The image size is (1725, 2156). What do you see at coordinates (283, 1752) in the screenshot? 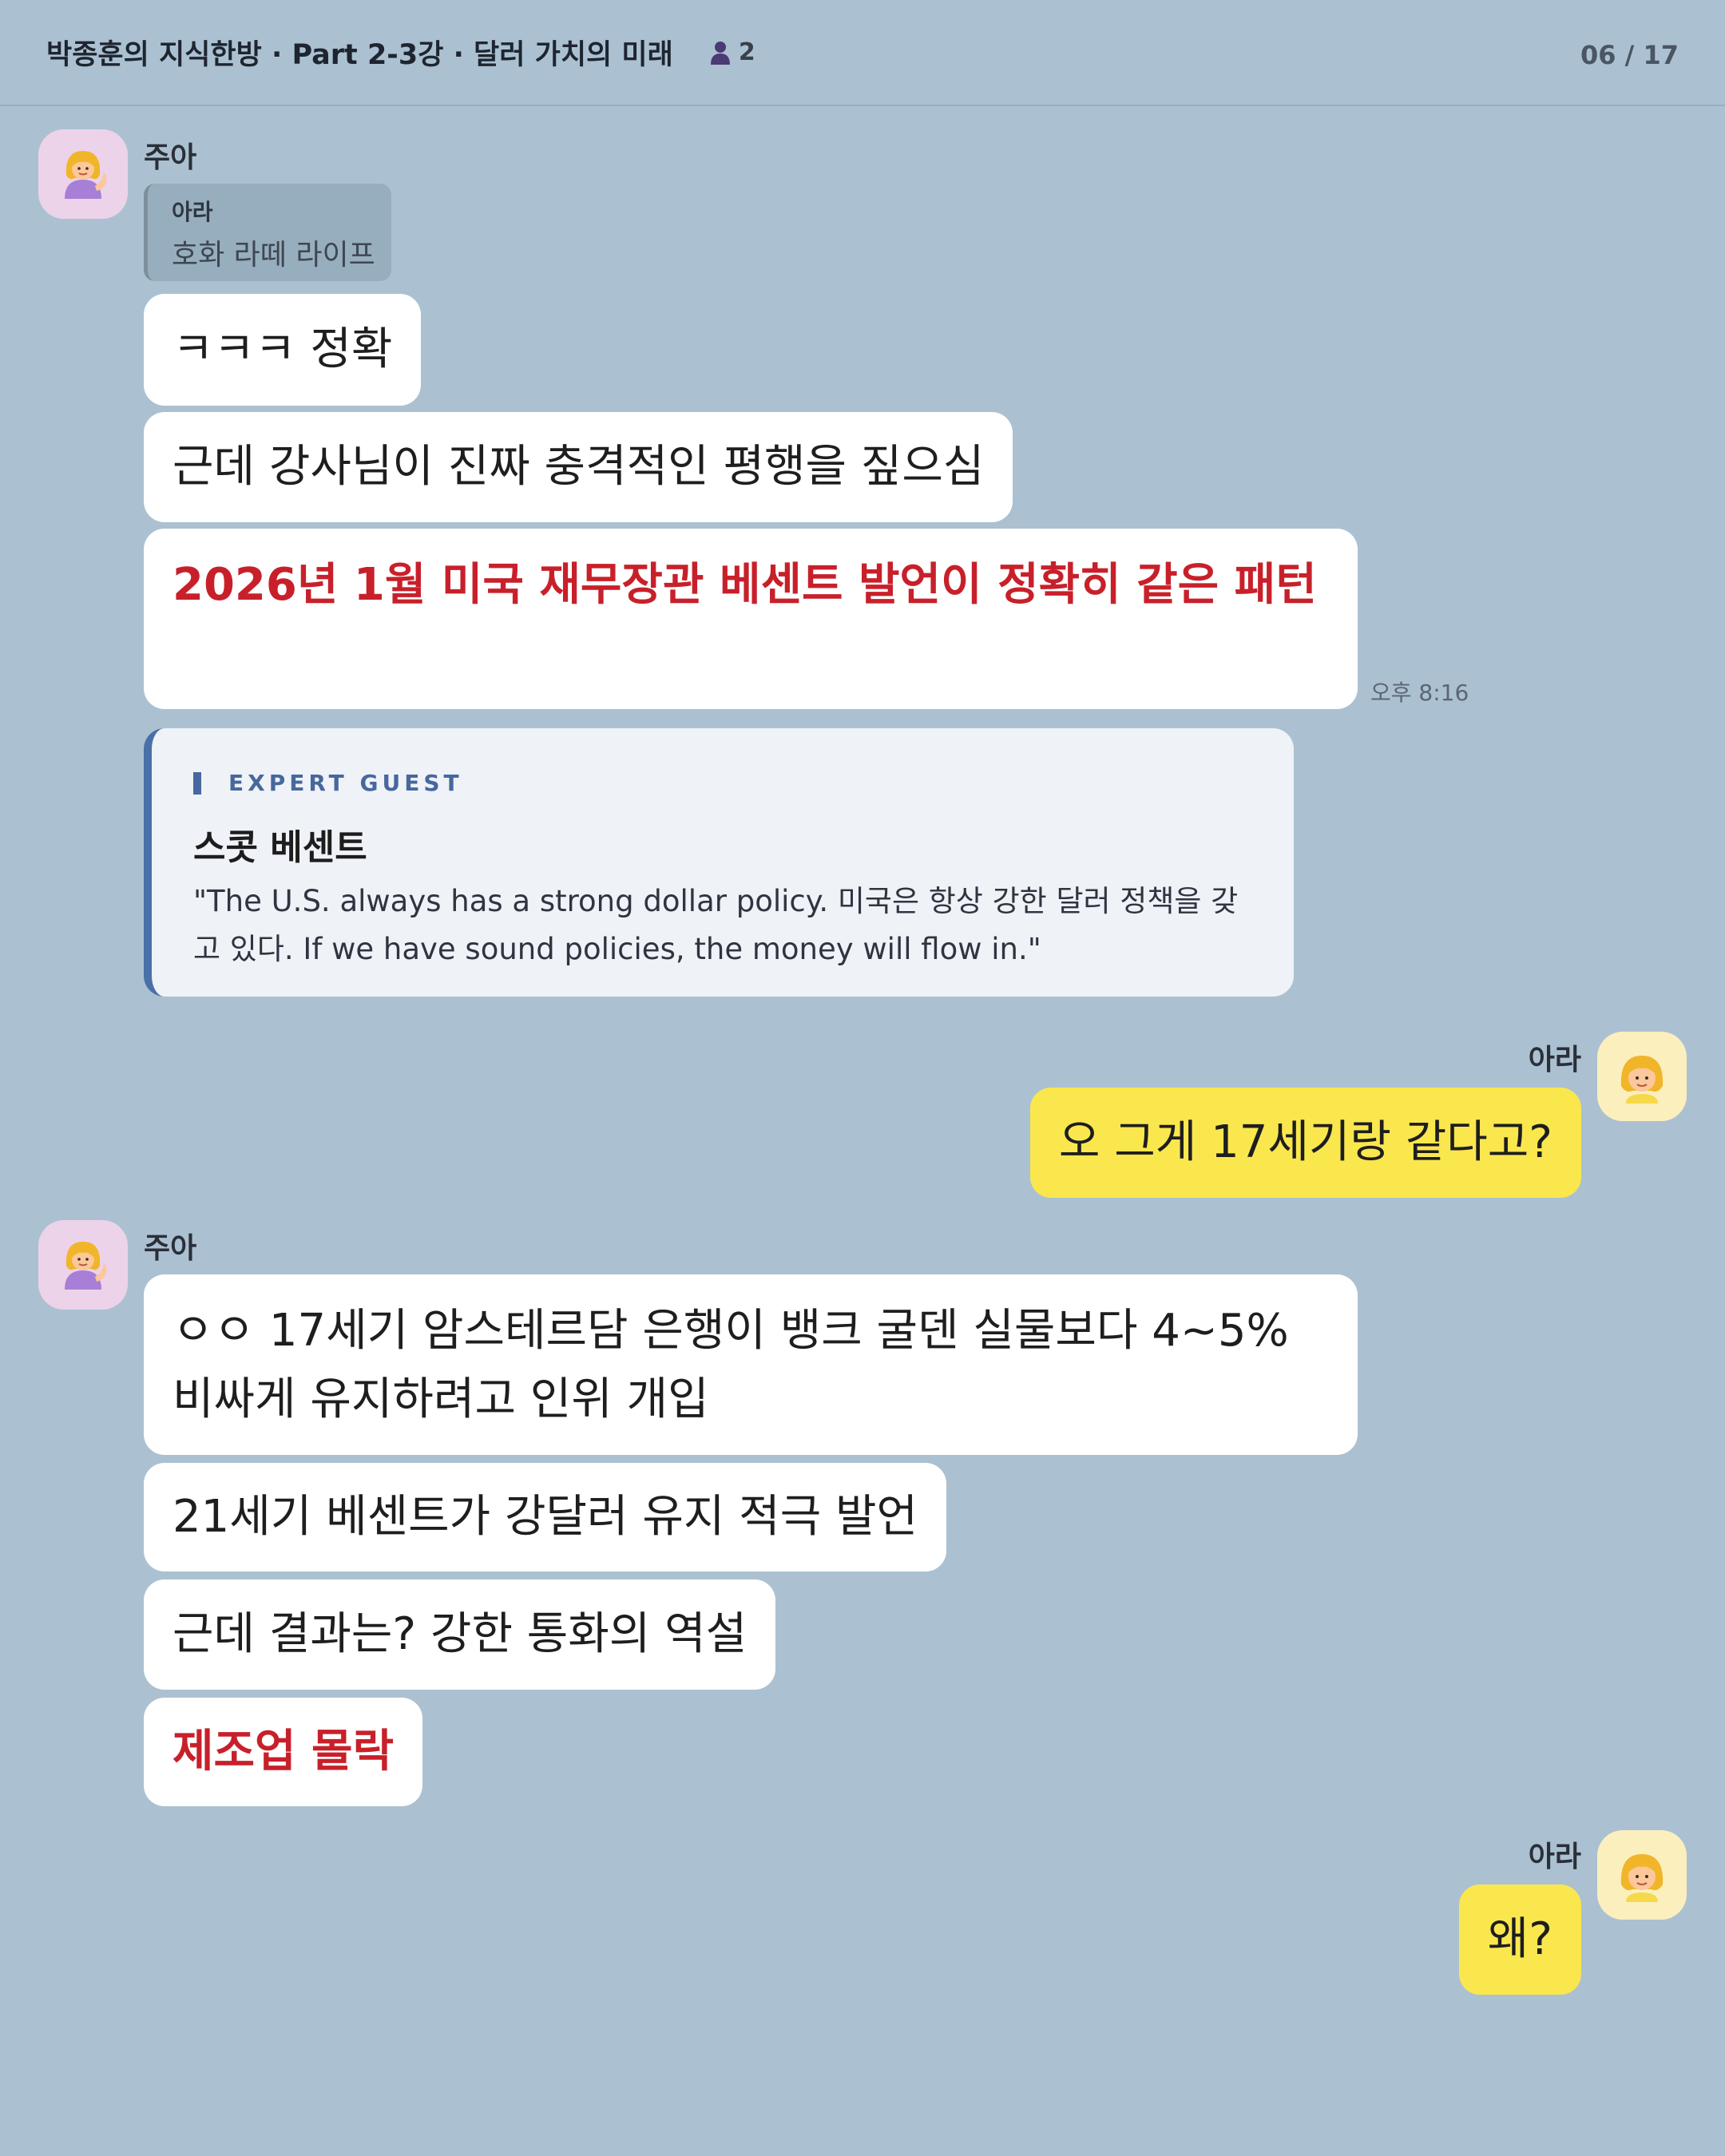
I see `message-bubble-highlight: 제조업 몰락` at bounding box center [283, 1752].